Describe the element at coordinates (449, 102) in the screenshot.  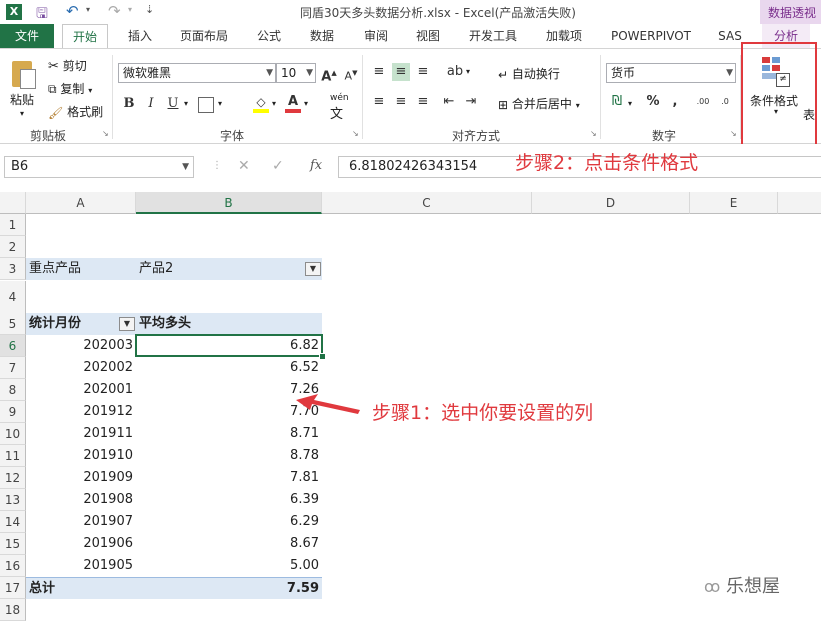
I see `decrease-indent-icon: ⇤` at that location.